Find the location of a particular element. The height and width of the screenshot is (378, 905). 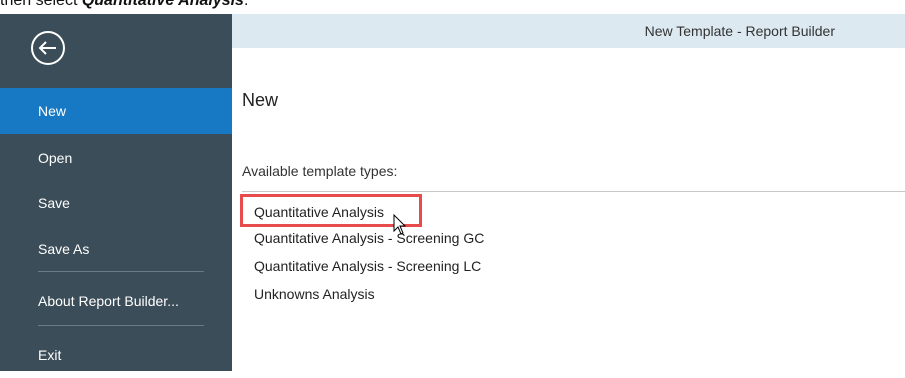

mouse-pointer-icon is located at coordinates (400, 224).